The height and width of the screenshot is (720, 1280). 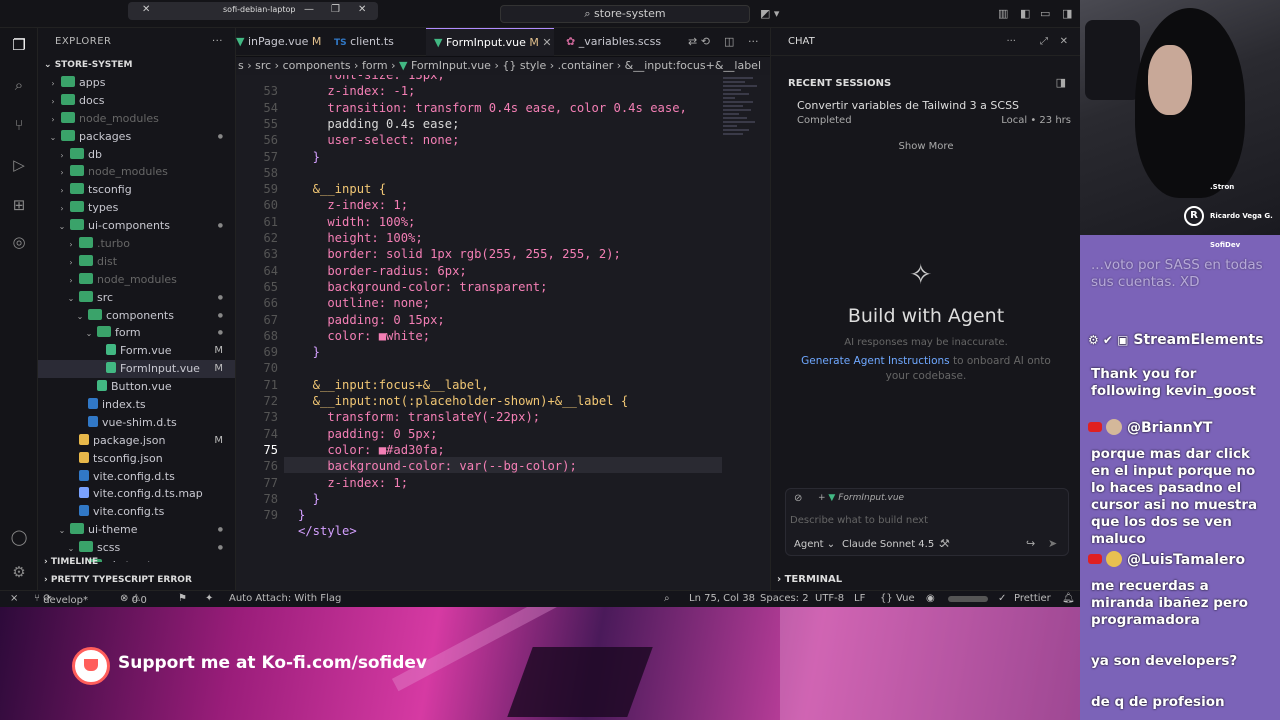 I want to click on minimap, so click(x=743, y=125).